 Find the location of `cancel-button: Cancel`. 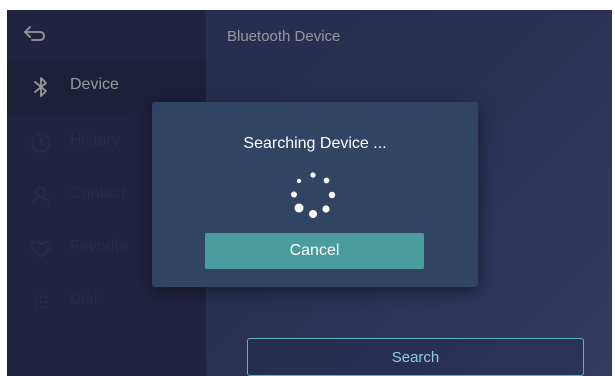

cancel-button: Cancel is located at coordinates (314, 251).